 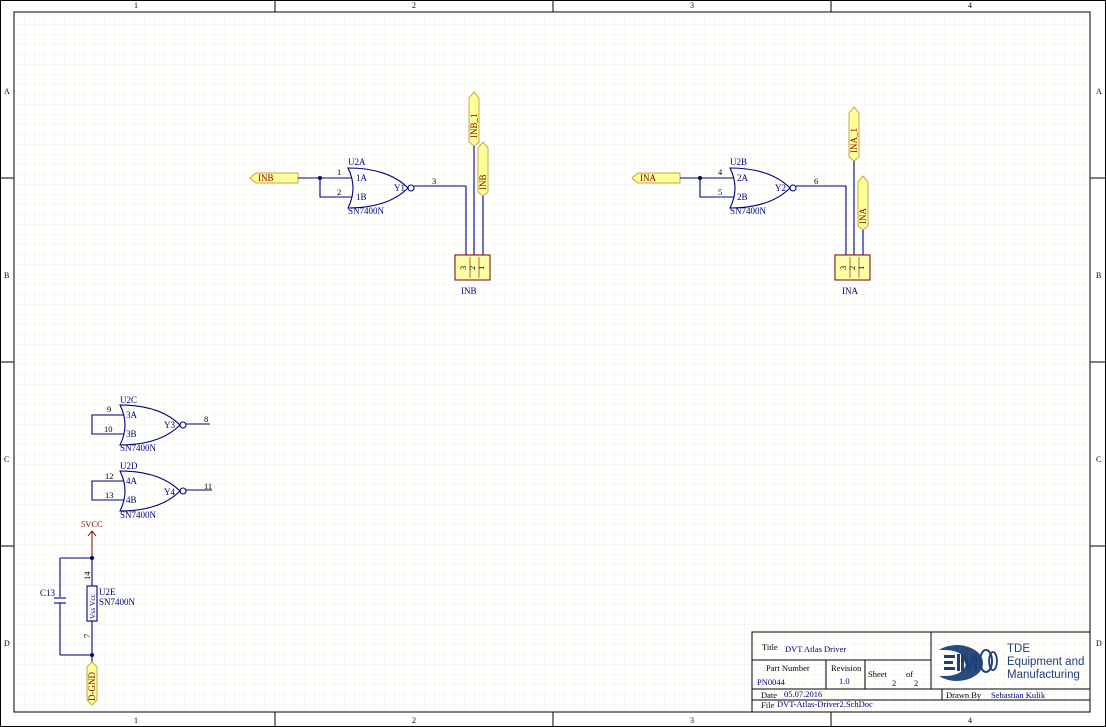 What do you see at coordinates (692, 720) in the screenshot?
I see `col-label-3-bottom: 3` at bounding box center [692, 720].